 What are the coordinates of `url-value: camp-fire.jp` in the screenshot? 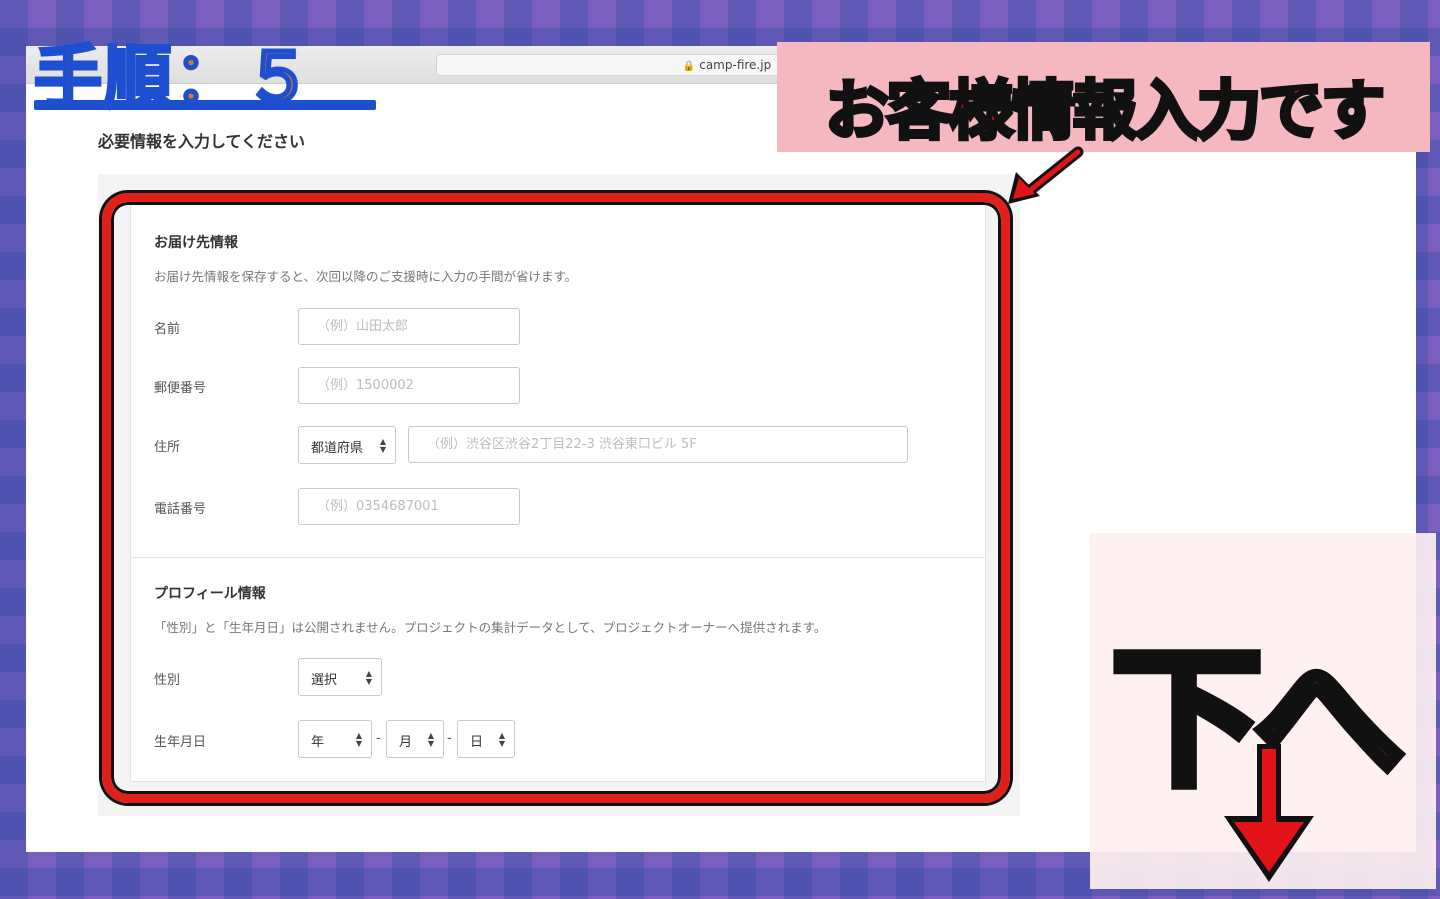 It's located at (735, 65).